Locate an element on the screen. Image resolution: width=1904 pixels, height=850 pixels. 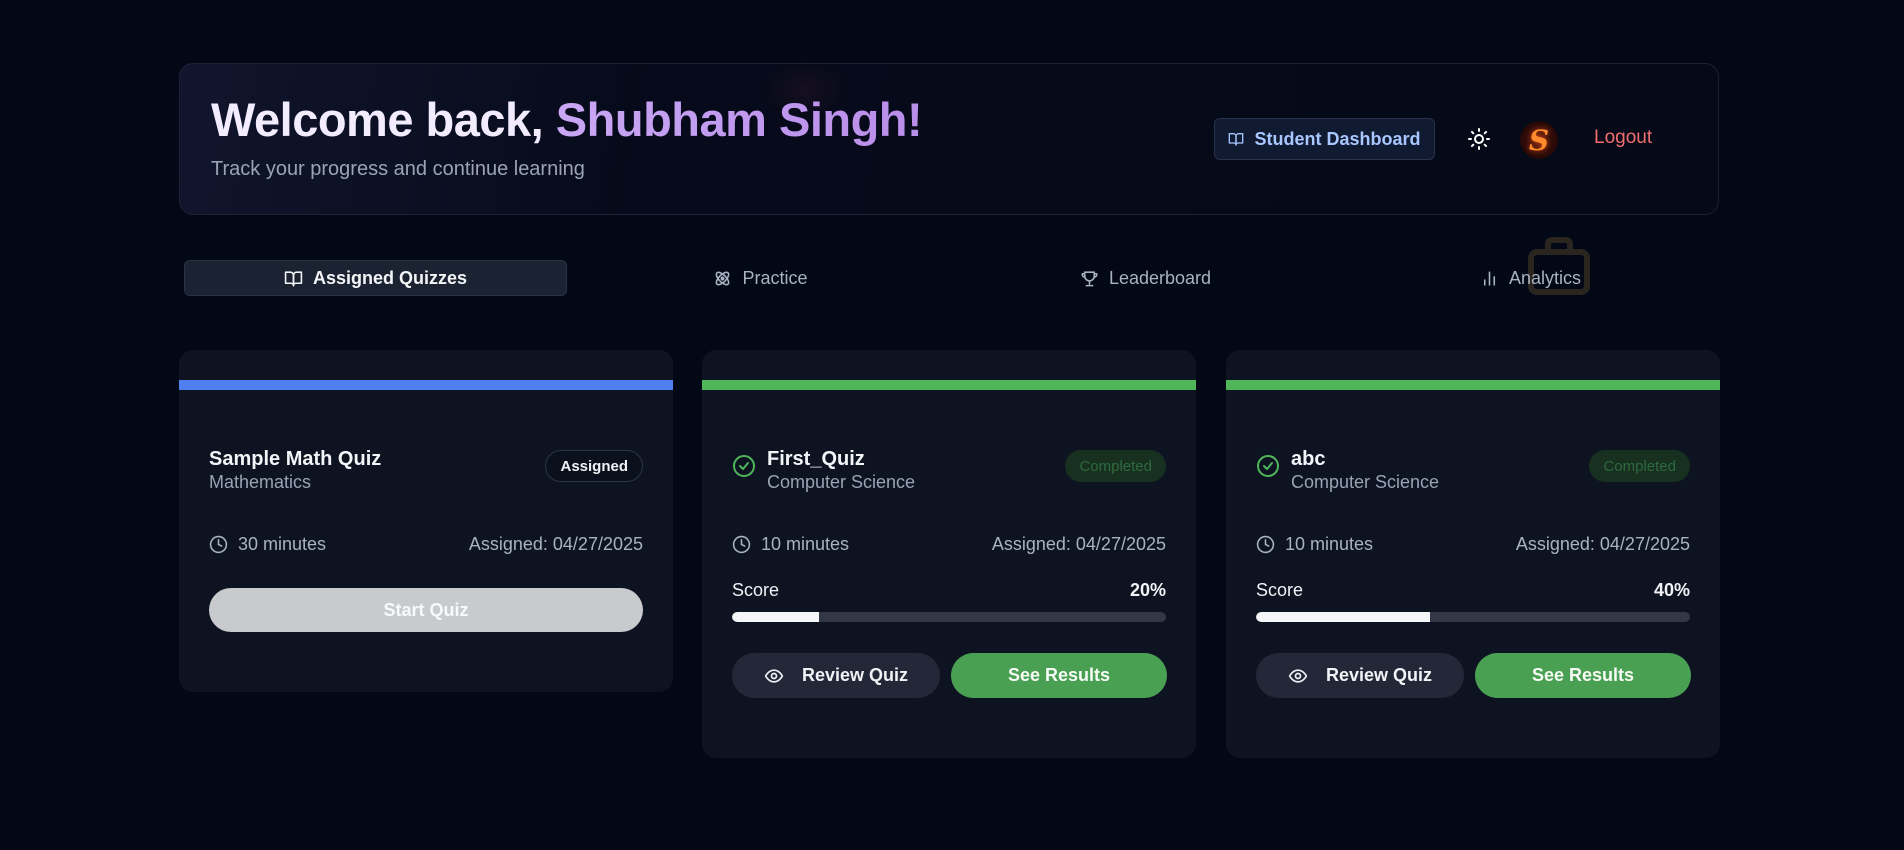
quiz-title: Sample Math Quiz is located at coordinates (295, 459).